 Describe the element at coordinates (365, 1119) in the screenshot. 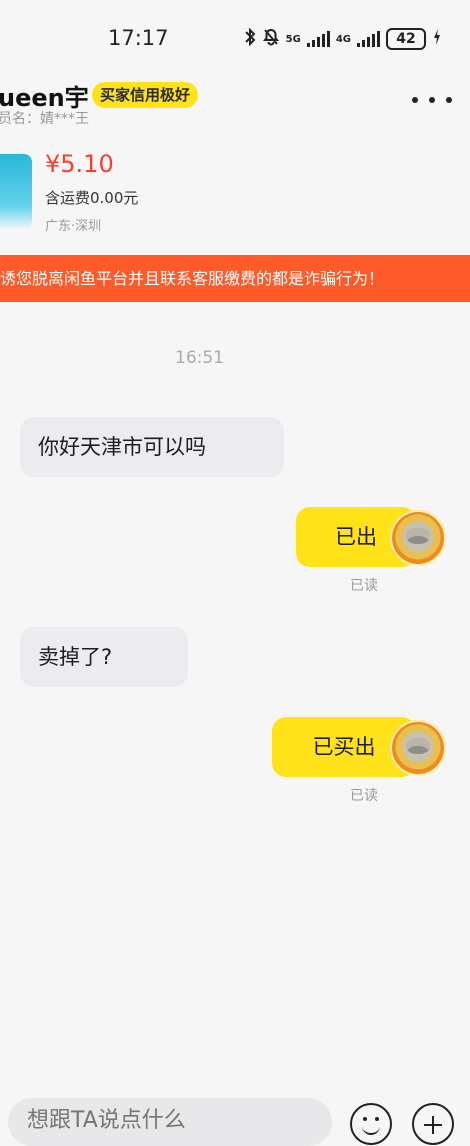

I see `emoji-icon` at that location.